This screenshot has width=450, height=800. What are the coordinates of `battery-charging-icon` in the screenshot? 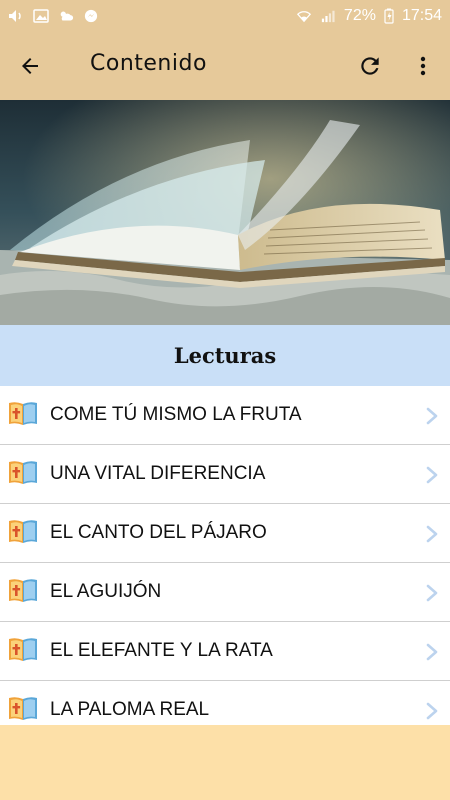 It's located at (389, 16).